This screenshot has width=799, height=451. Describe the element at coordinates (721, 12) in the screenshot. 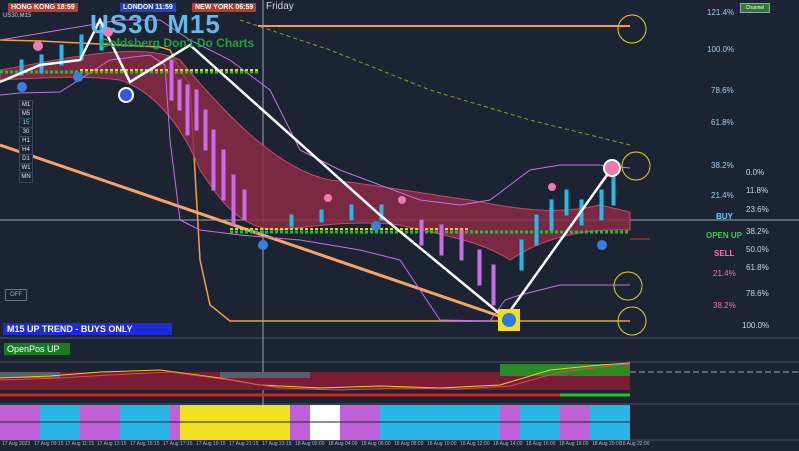

I see `fib-label: 121.4%` at that location.